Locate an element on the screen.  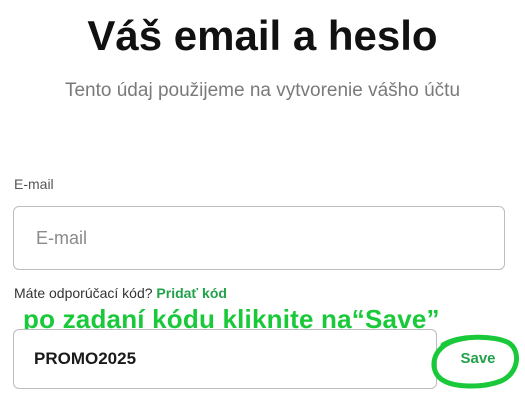
promo-code-input is located at coordinates (225, 359).